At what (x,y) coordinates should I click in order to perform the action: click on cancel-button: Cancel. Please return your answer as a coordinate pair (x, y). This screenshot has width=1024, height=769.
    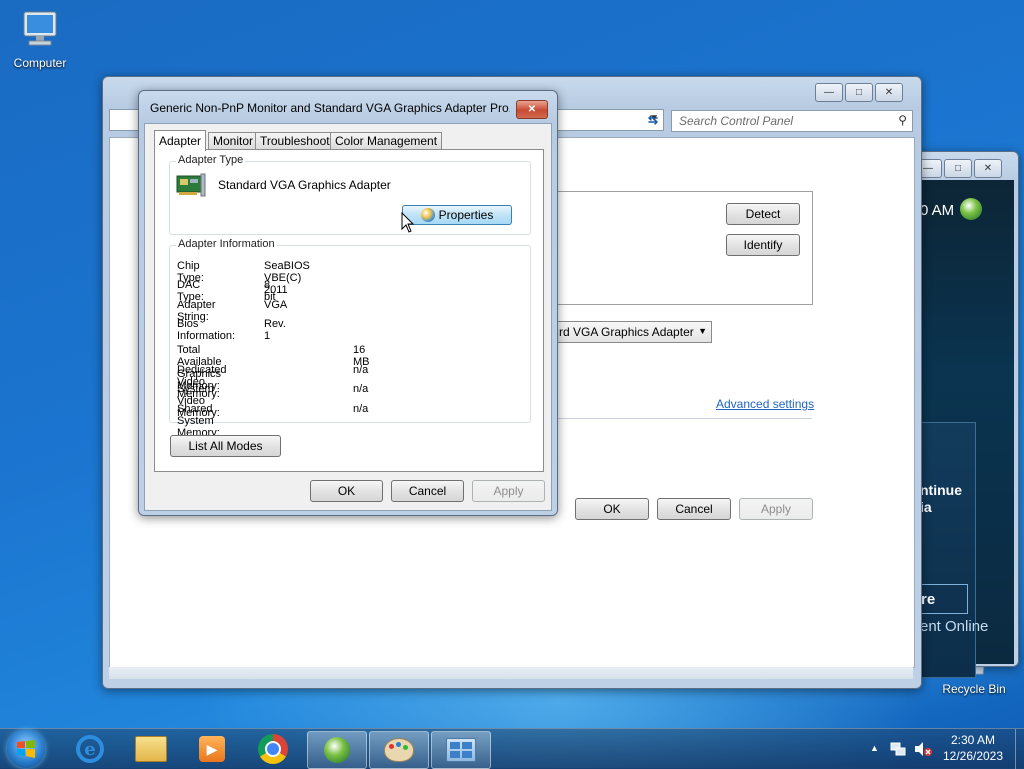
    Looking at the image, I should click on (694, 509).